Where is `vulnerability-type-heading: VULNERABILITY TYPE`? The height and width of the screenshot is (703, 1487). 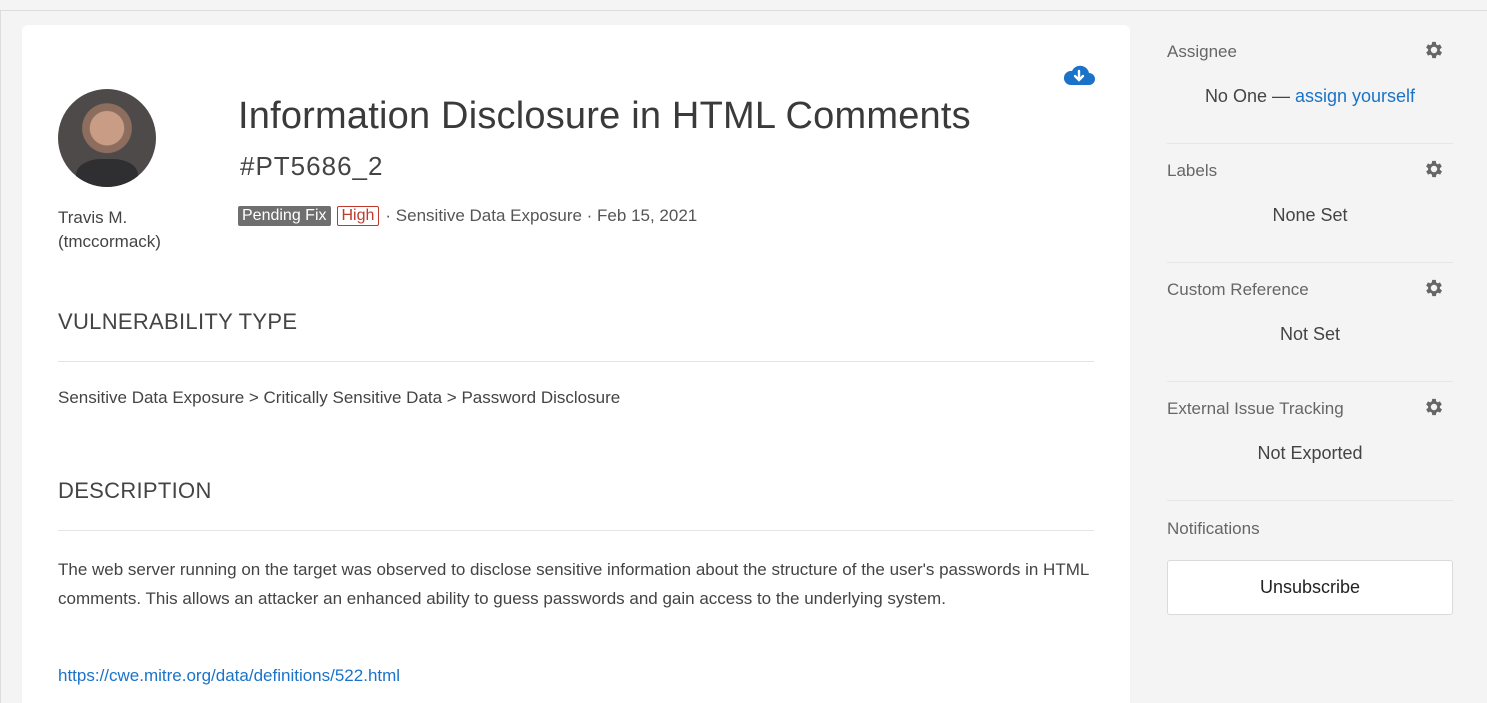
vulnerability-type-heading: VULNERABILITY TYPE is located at coordinates (178, 321).